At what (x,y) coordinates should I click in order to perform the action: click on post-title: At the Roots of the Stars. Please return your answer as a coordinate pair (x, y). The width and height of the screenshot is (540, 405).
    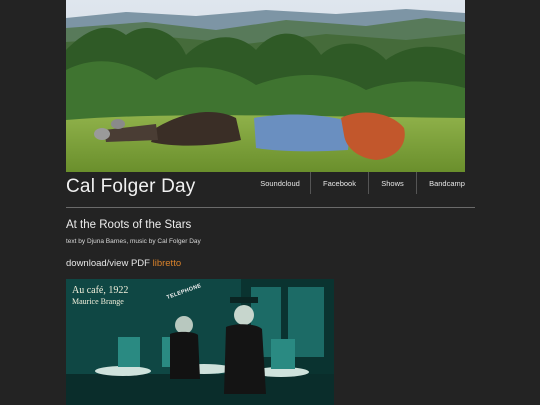
    Looking at the image, I should click on (129, 225).